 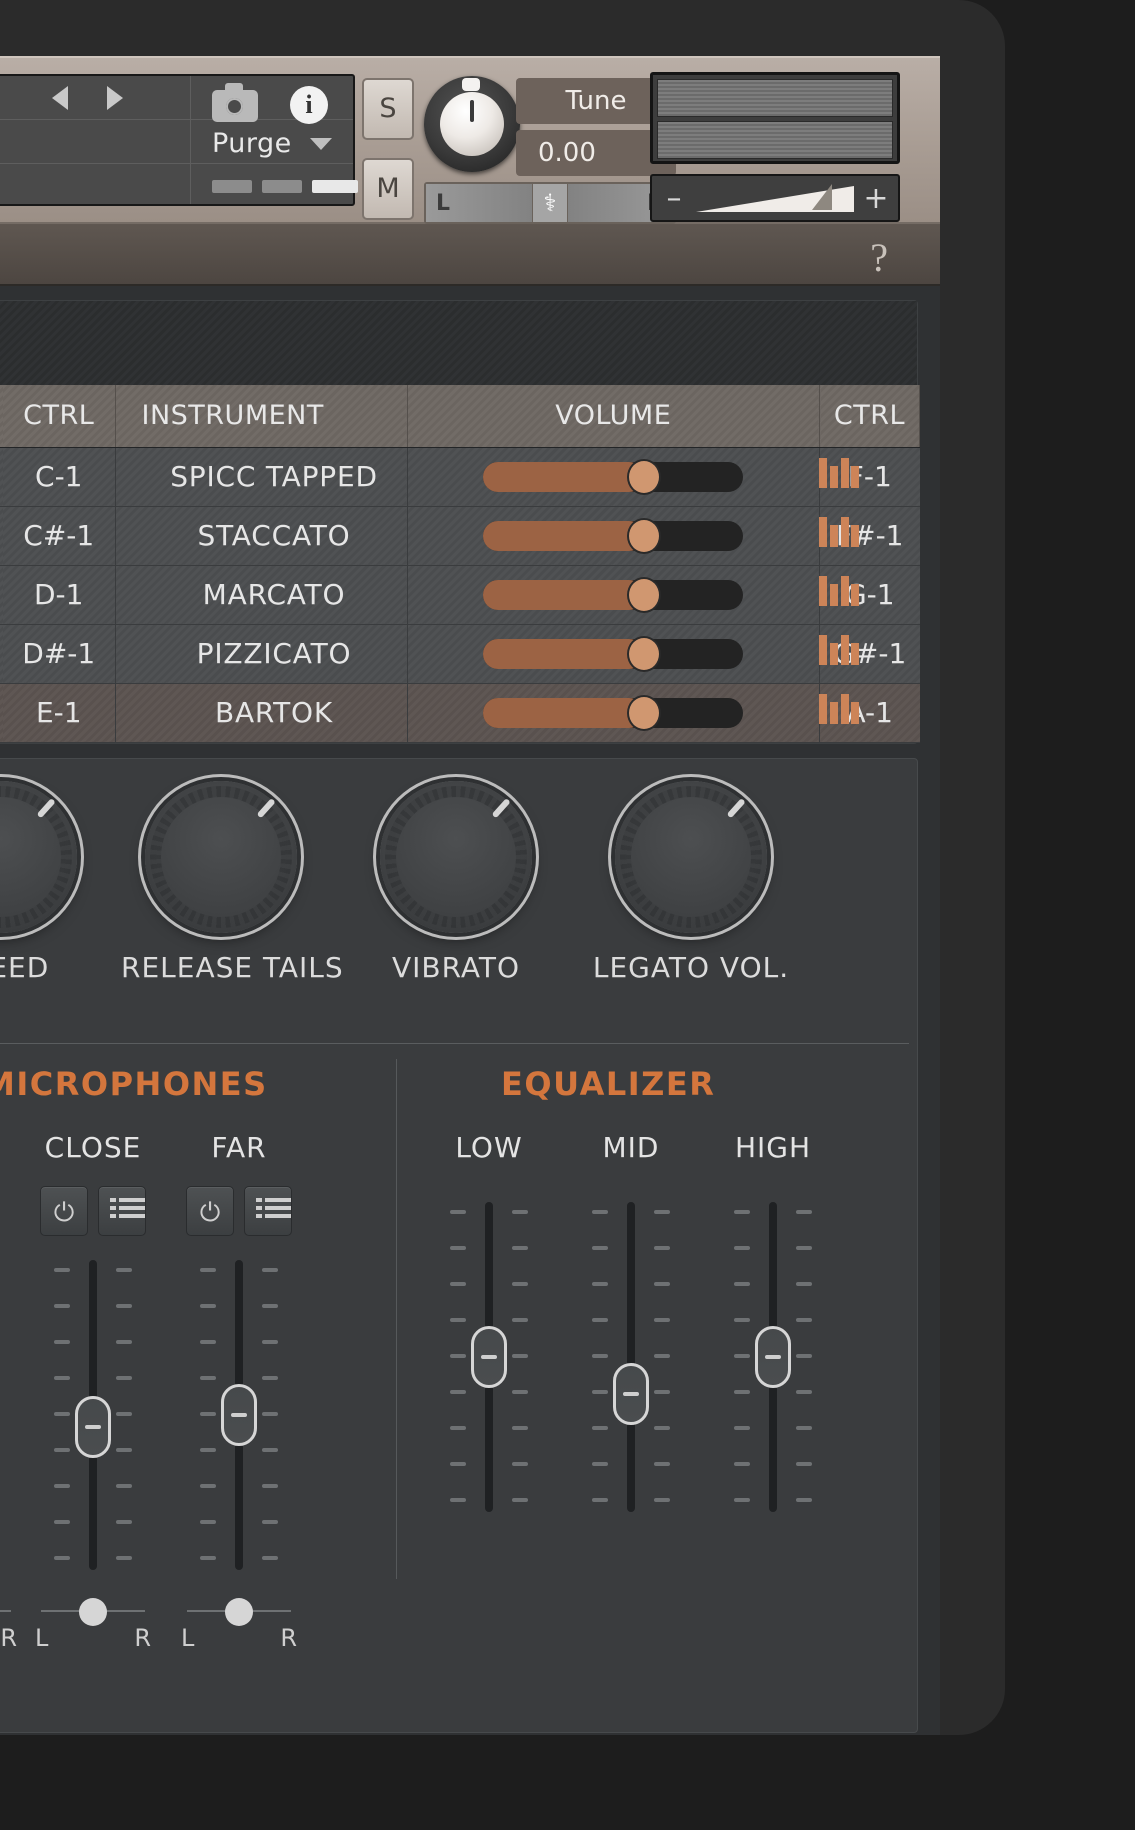 I want to click on pan-slider: L R ⚕, so click(x=550, y=203).